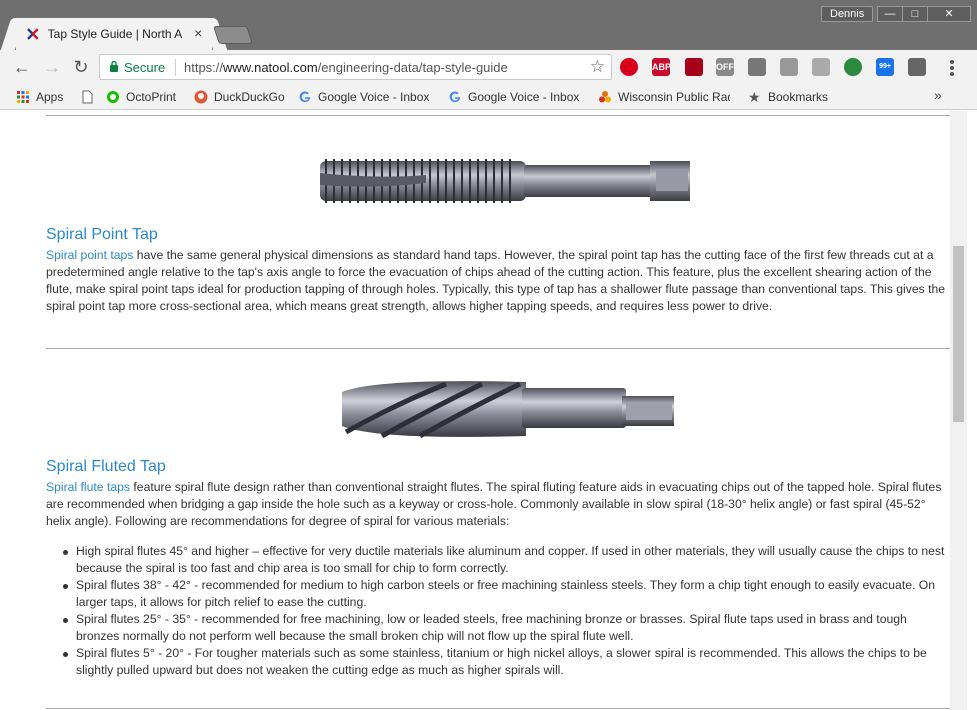  I want to click on reload-icon: ↻, so click(81, 67).